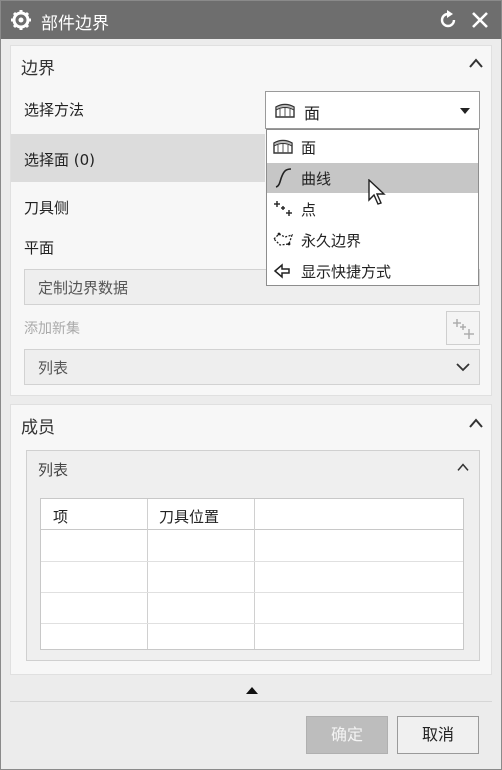 The image size is (502, 770). Describe the element at coordinates (283, 239) in the screenshot. I see `permanent-boundary-icon` at that location.